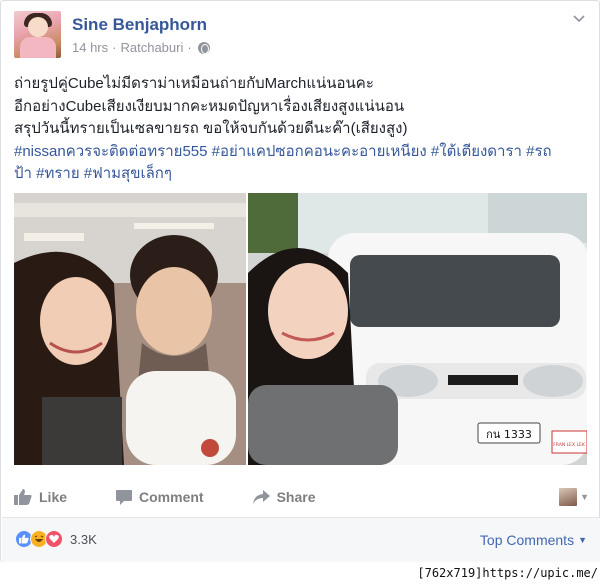  I want to click on author-avatar, so click(37, 34).